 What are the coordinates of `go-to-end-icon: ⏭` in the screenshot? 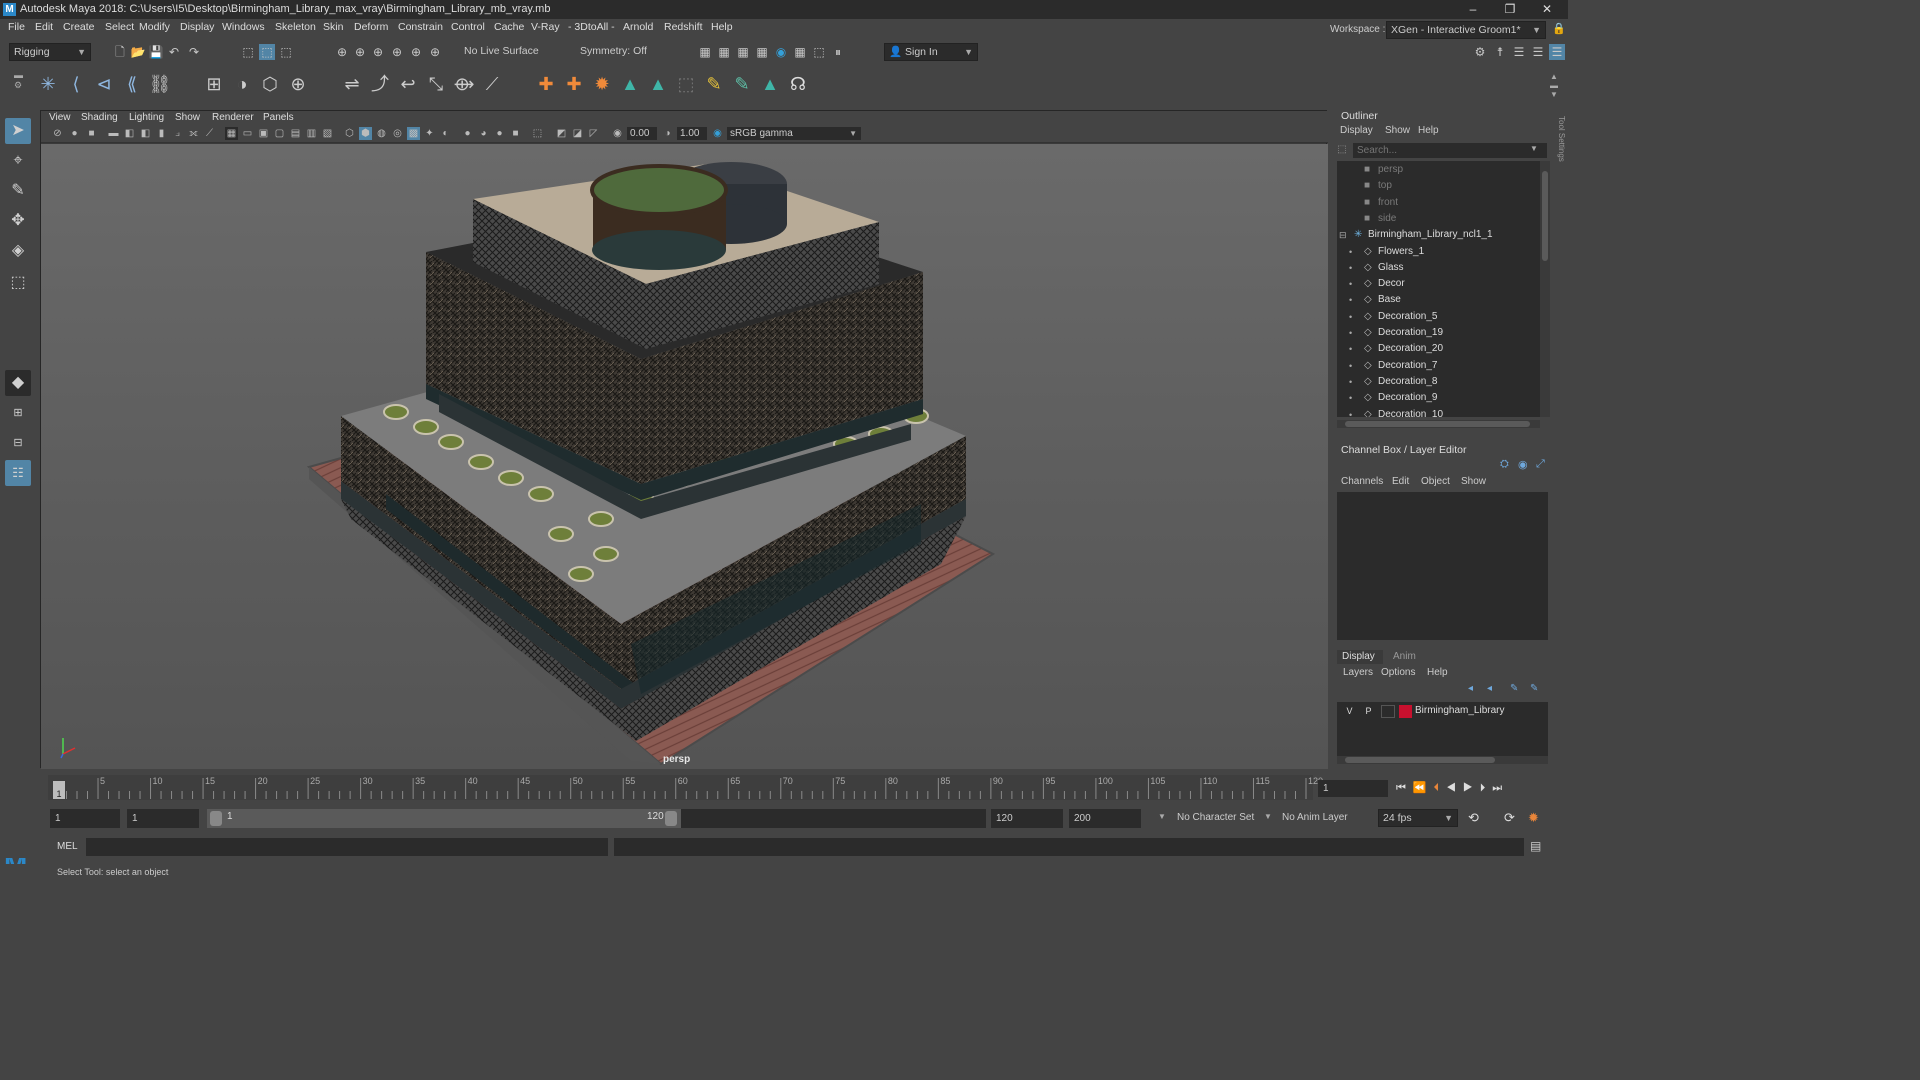 It's located at (1500, 788).